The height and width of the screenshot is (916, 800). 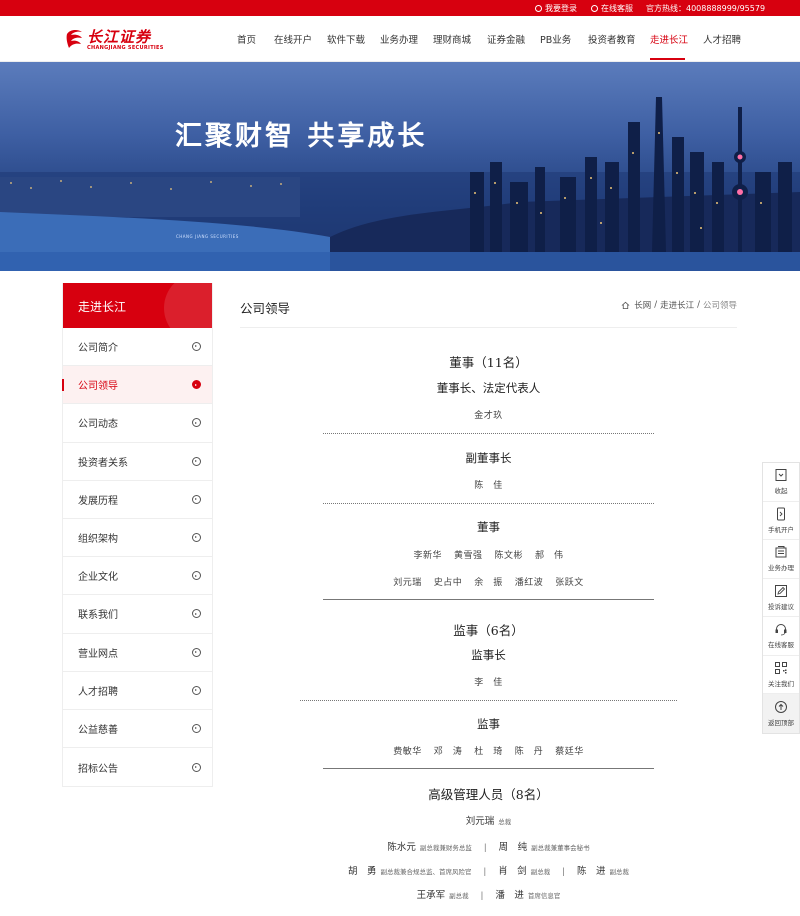 What do you see at coordinates (488, 527) in the screenshot?
I see `directors-title: 董事` at bounding box center [488, 527].